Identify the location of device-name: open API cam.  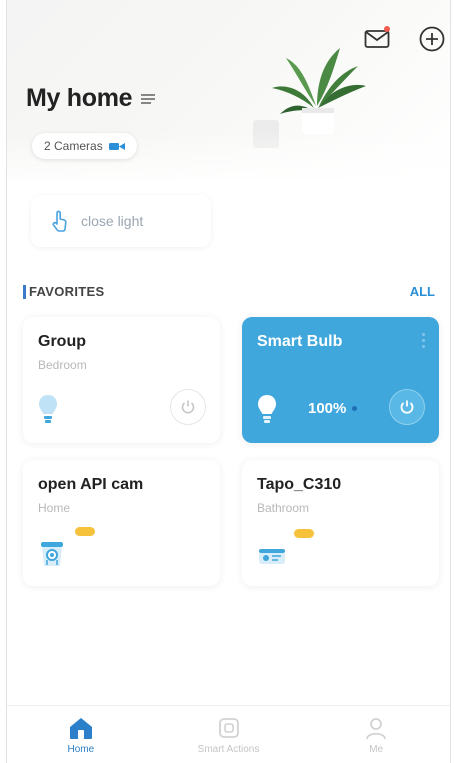
(91, 484).